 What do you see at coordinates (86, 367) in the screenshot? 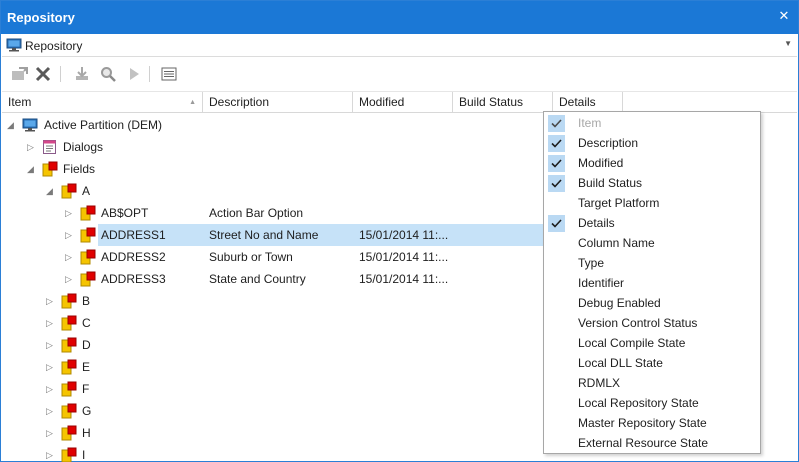
I see `tree-node-label: E` at bounding box center [86, 367].